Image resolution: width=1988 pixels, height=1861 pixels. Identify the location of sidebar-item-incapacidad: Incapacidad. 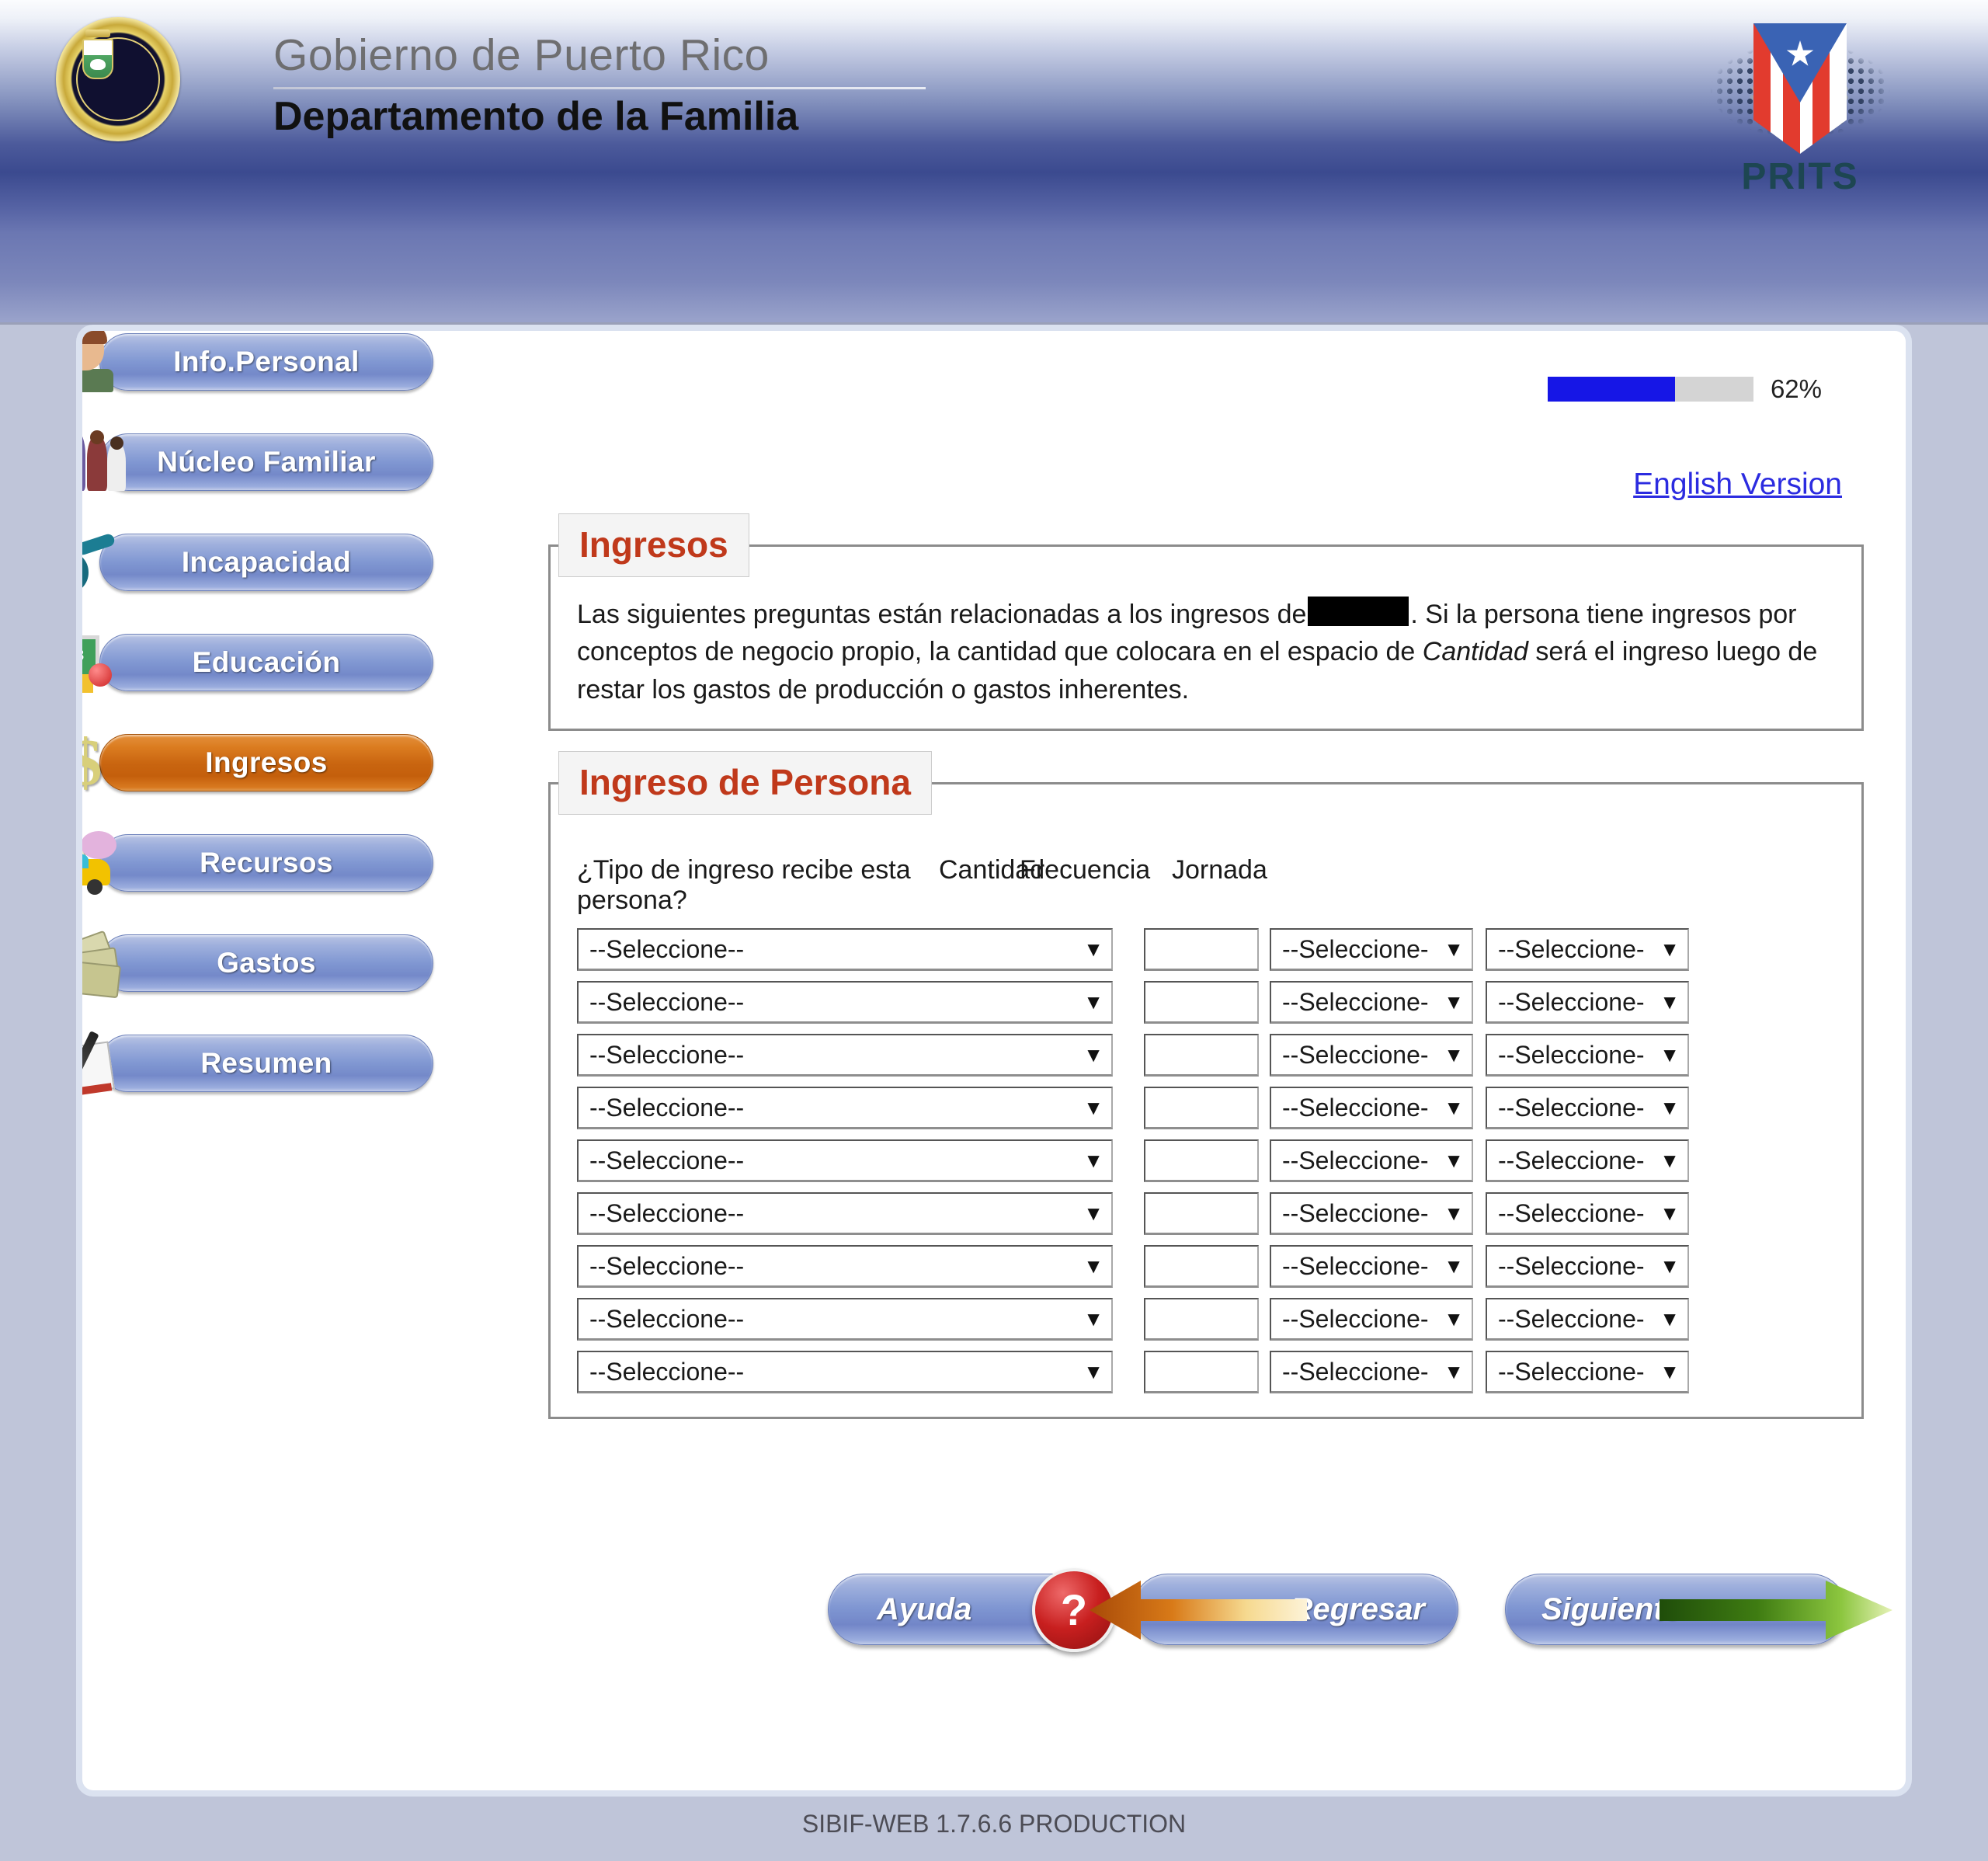
(265, 563).